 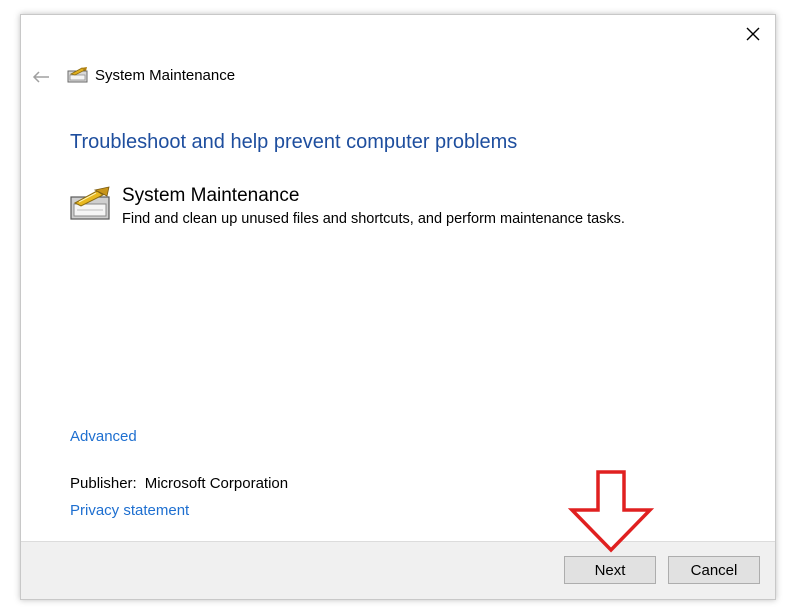 What do you see at coordinates (216, 483) in the screenshot?
I see `publisher-value: Microsoft Corporation` at bounding box center [216, 483].